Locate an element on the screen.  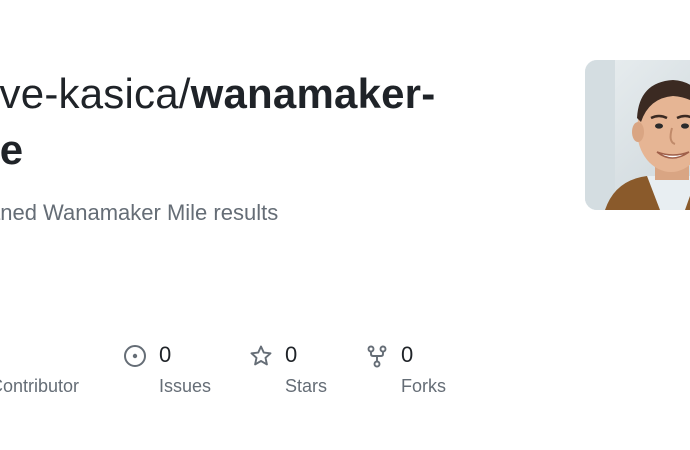
user-avatar-photo is located at coordinates (637, 135).